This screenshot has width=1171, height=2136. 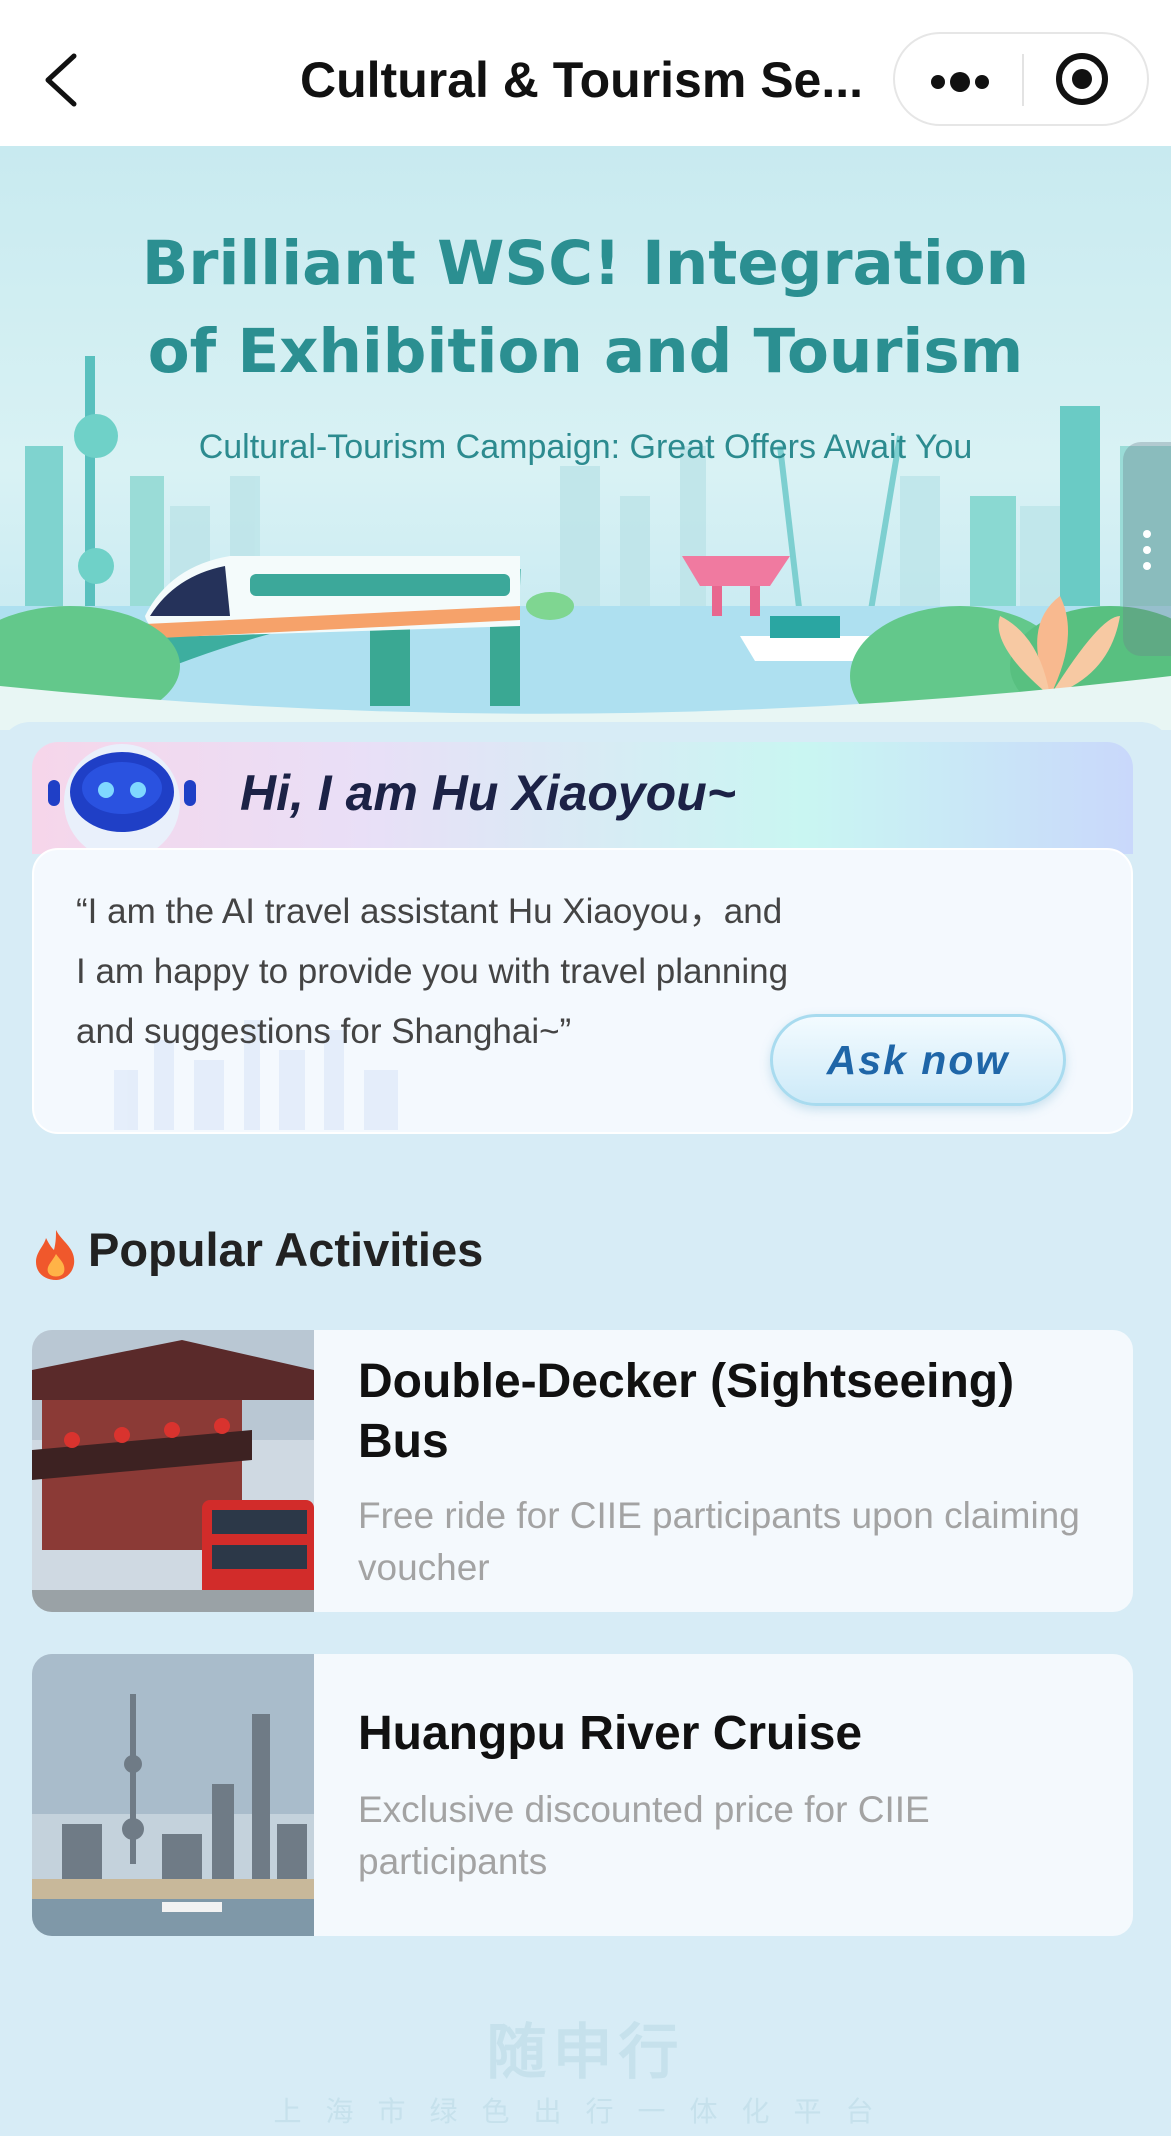 What do you see at coordinates (122, 802) in the screenshot?
I see `robot-avatar-icon` at bounding box center [122, 802].